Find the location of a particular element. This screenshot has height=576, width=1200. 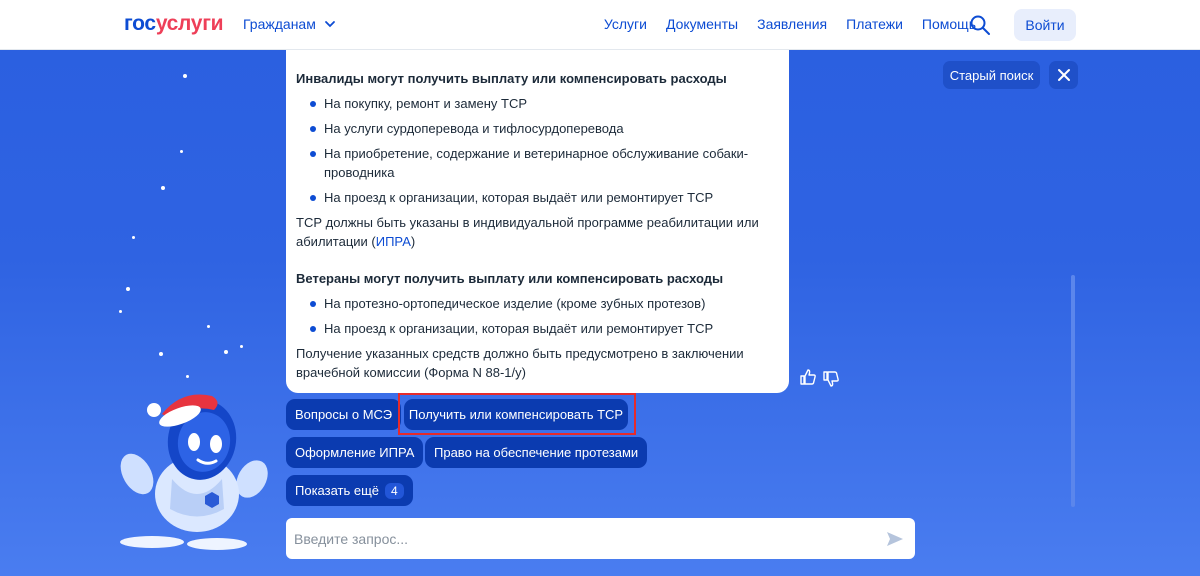

close-icon is located at coordinates (1063, 75).